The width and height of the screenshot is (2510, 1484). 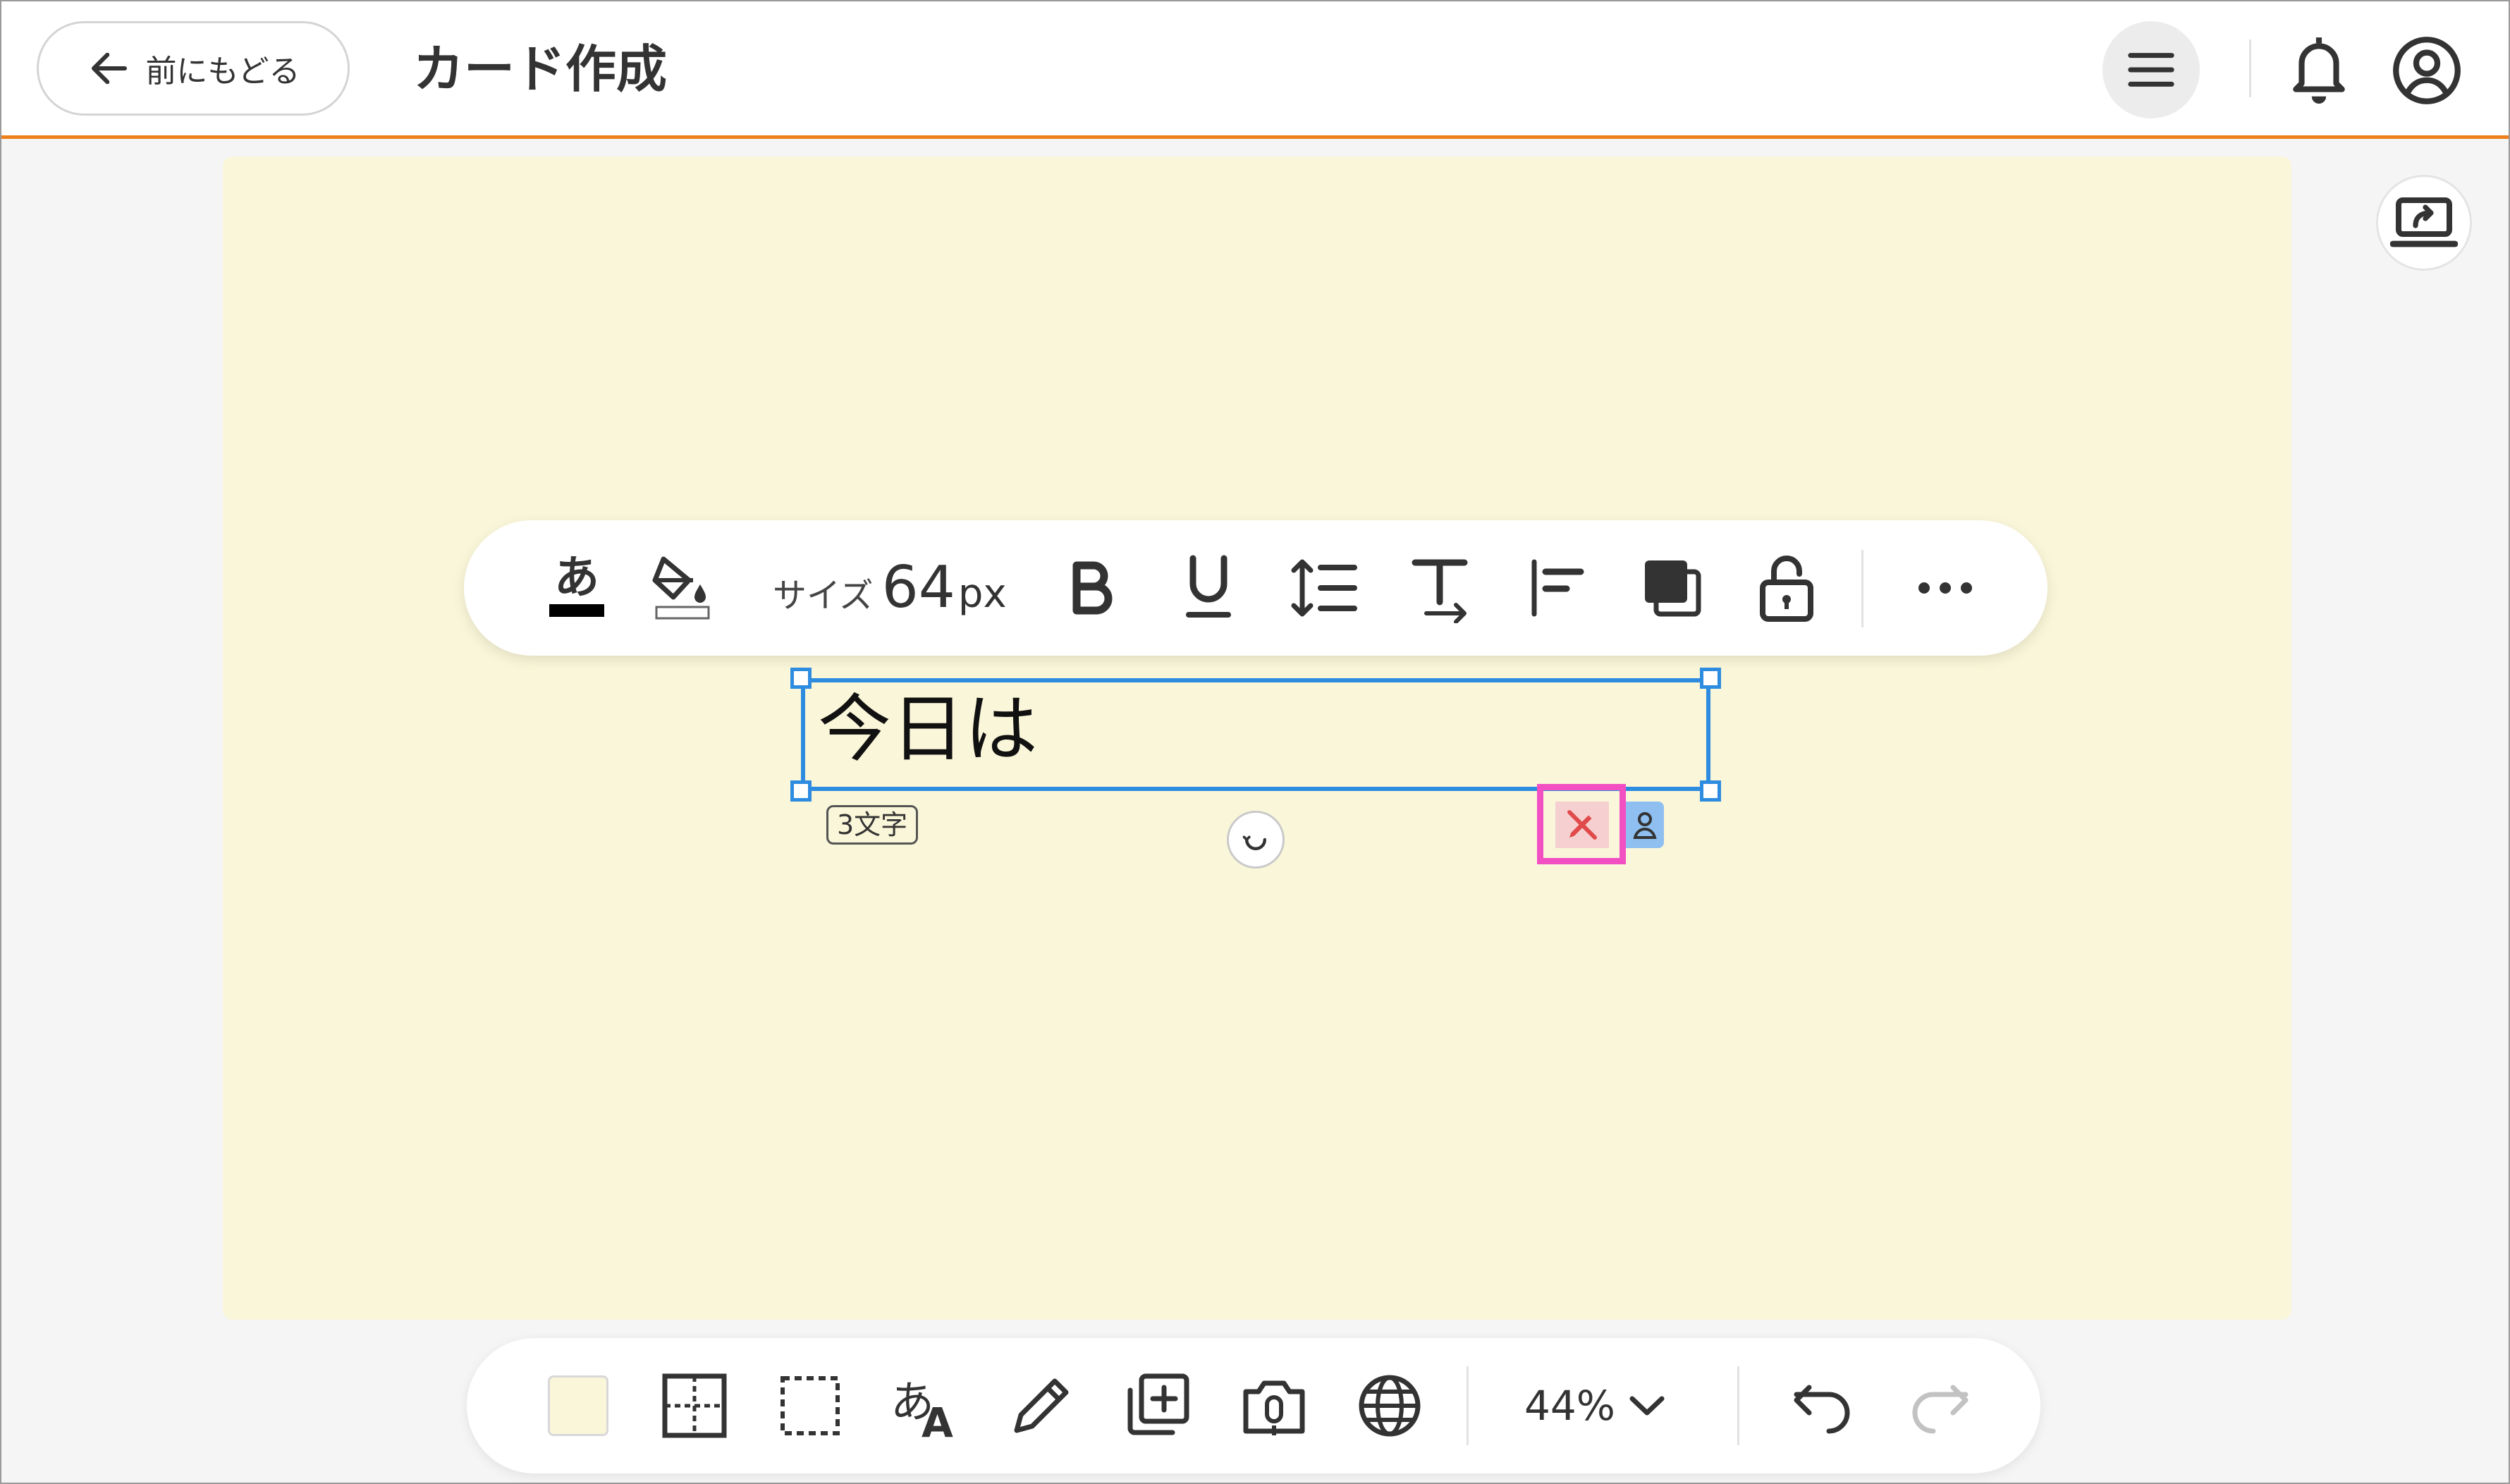 I want to click on paint-bucket-icon, so click(x=681, y=588).